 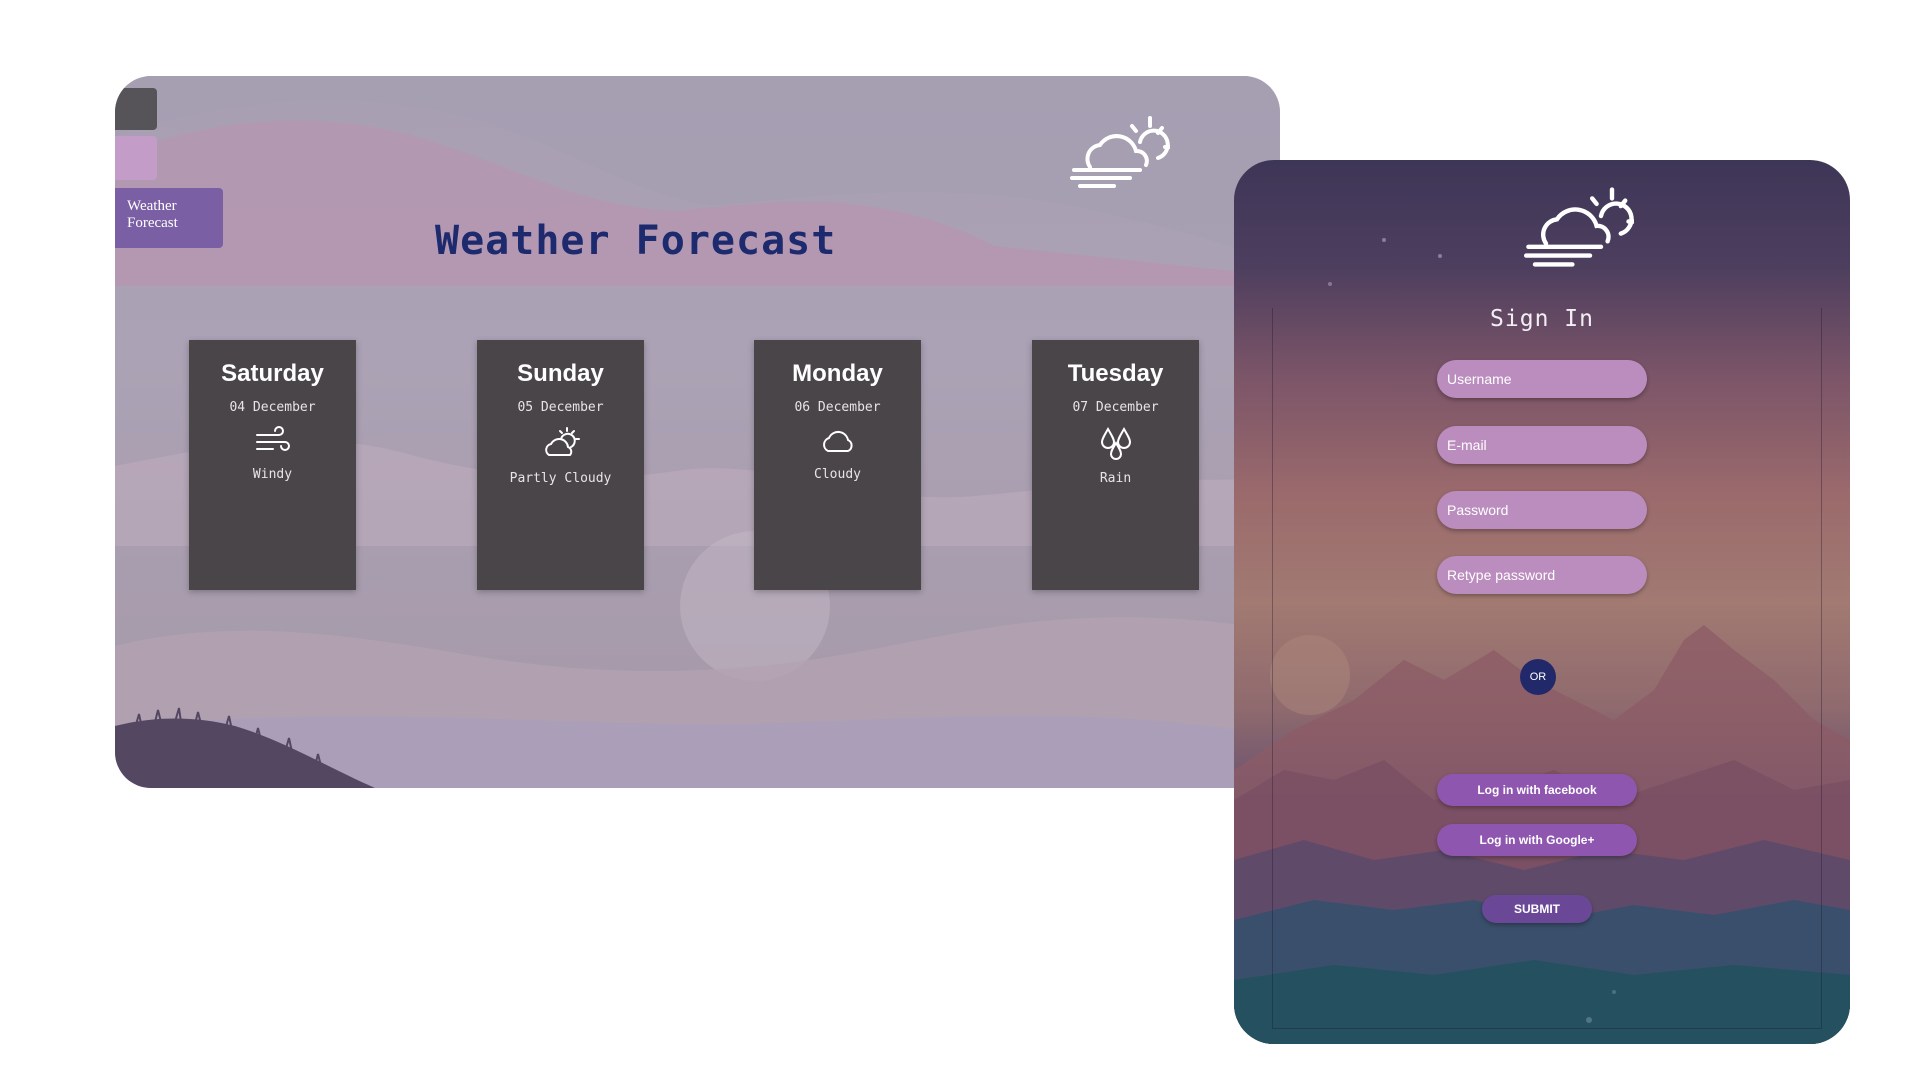 I want to click on day-card-tuesday: Tuesday 07 December Rain, so click(x=1115, y=465).